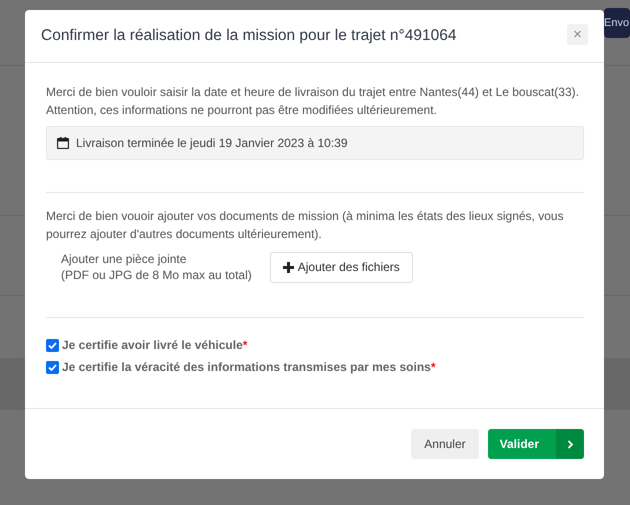 The width and height of the screenshot is (630, 505). What do you see at coordinates (212, 143) in the screenshot?
I see `delivery-info-text: Livraison terminée le jeudi 19 Janvier 2023 à 10:39` at bounding box center [212, 143].